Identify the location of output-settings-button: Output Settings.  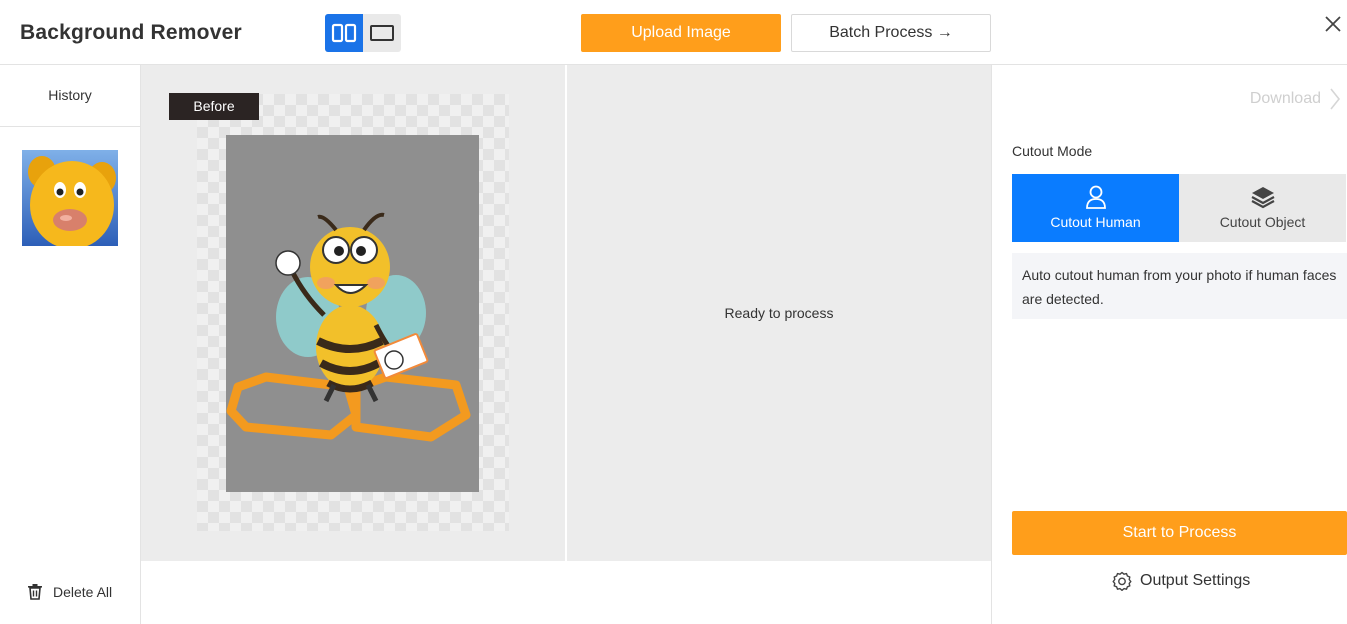
(1181, 581).